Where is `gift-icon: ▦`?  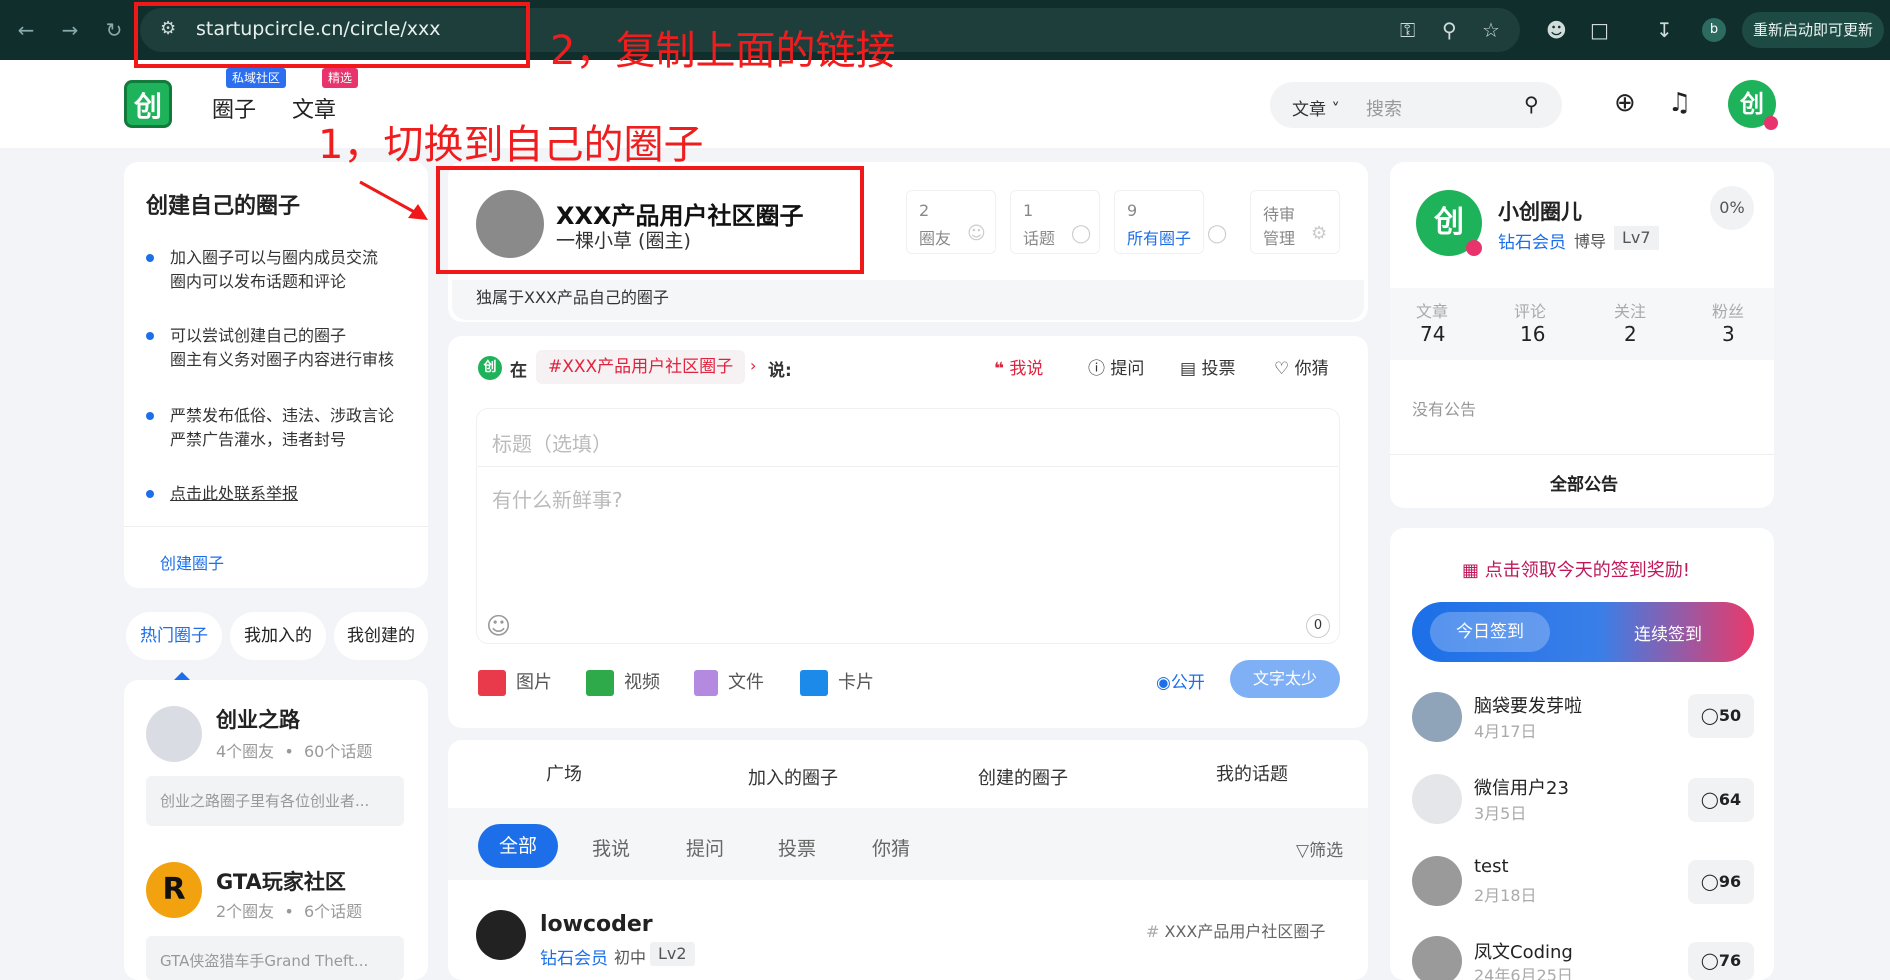 gift-icon: ▦ is located at coordinates (1471, 570).